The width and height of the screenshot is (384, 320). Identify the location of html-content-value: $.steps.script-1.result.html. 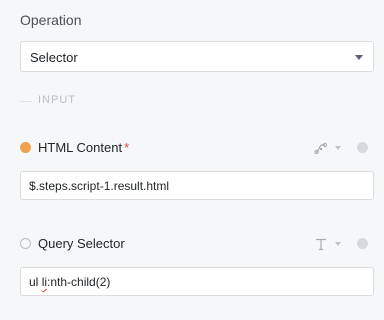
(99, 186).